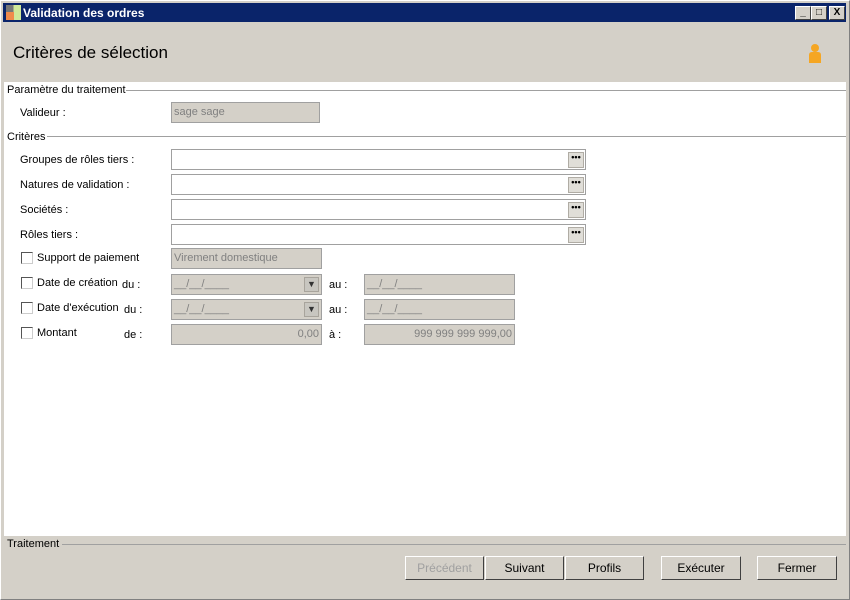  Describe the element at coordinates (576, 210) in the screenshot. I see `societes-browse-button: •••` at that location.